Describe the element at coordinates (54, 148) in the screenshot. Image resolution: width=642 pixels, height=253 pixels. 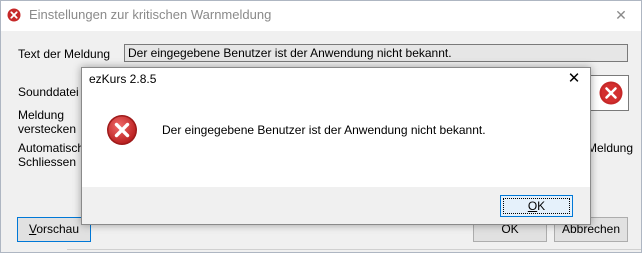
I see `auto-close-label-line1: Automatische` at that location.